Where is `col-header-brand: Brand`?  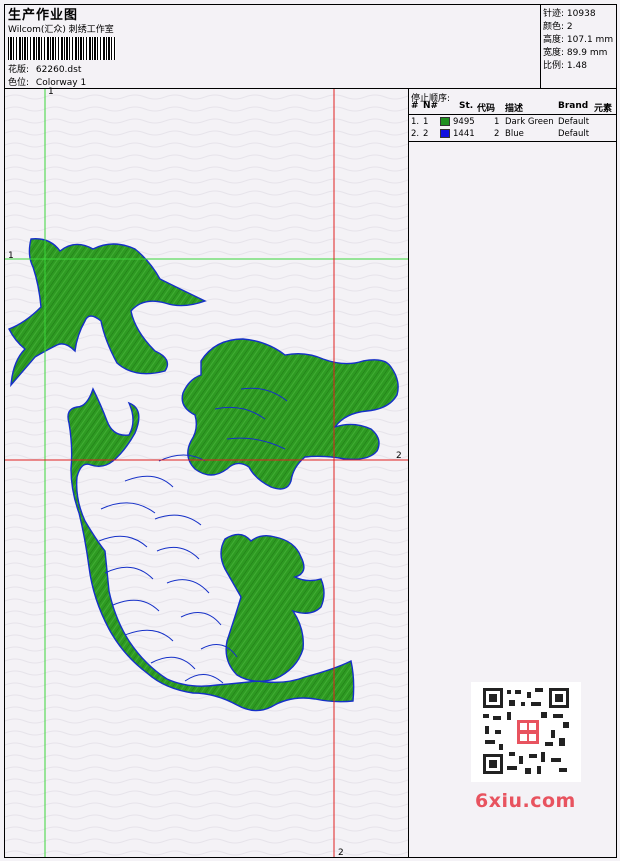
col-header-brand: Brand is located at coordinates (573, 106).